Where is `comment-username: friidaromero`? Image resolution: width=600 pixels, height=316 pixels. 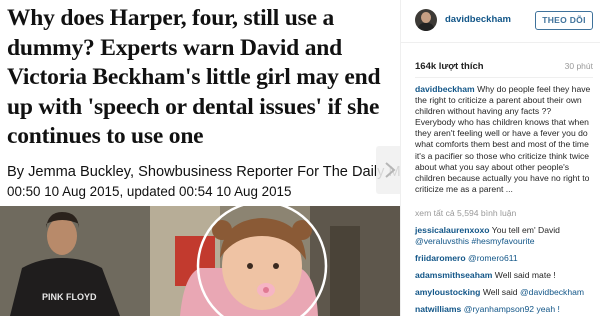
comment-username: friidaromero is located at coordinates (440, 258).